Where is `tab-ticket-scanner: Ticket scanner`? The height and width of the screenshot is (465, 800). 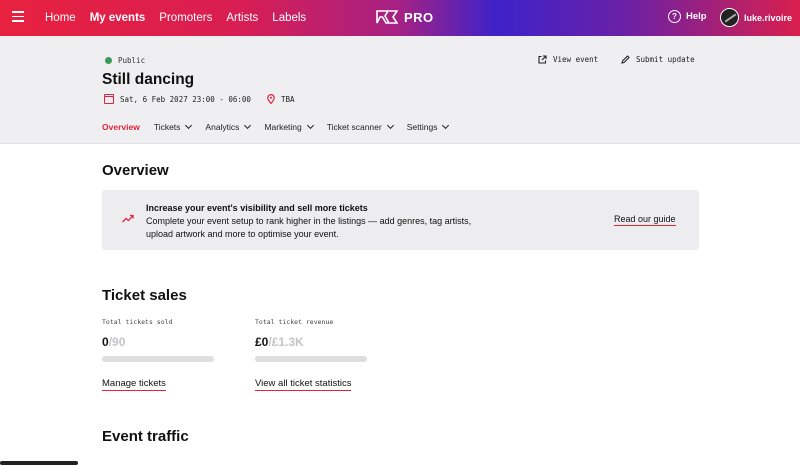 tab-ticket-scanner: Ticket scanner is located at coordinates (360, 126).